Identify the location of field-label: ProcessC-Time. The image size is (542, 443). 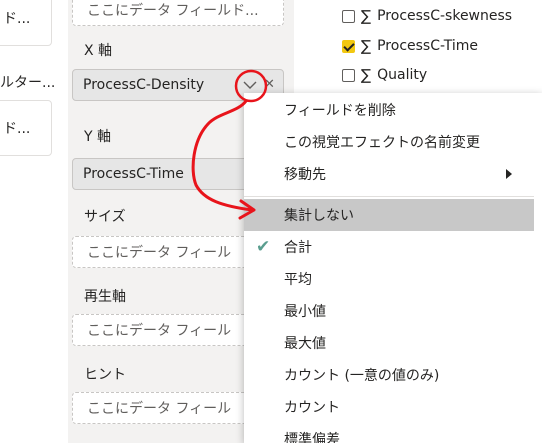
(428, 46).